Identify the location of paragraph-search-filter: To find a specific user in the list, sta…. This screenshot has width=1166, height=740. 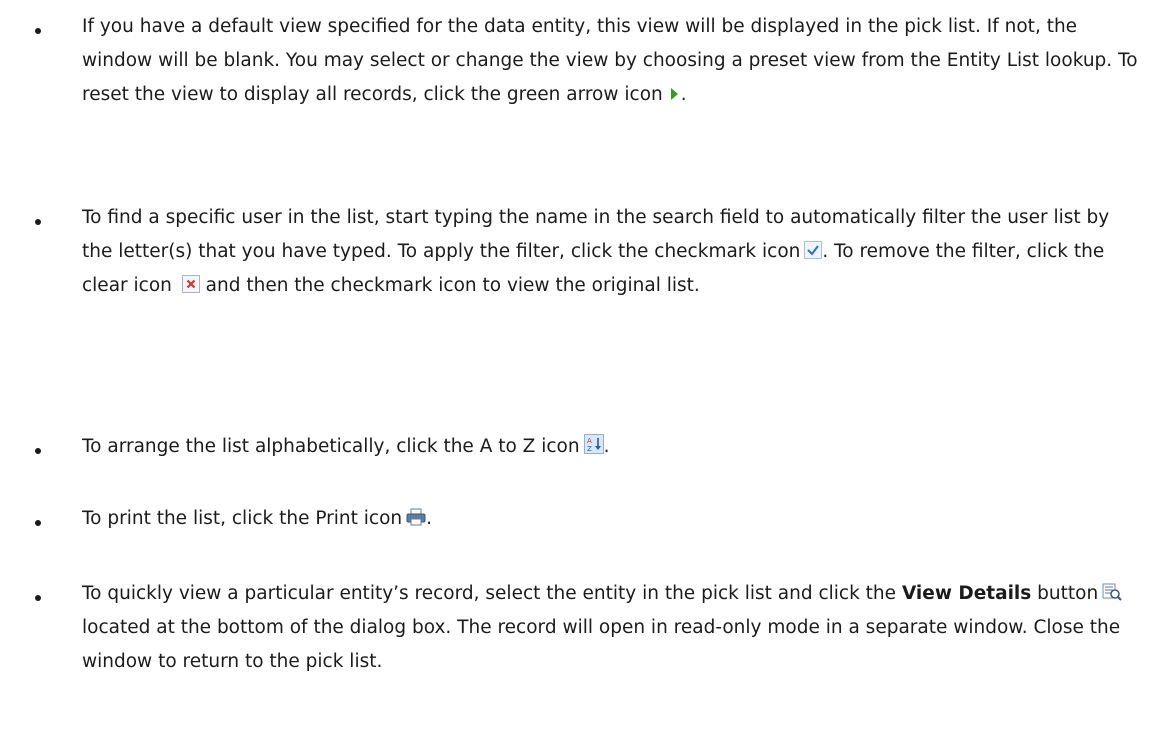
(612, 252).